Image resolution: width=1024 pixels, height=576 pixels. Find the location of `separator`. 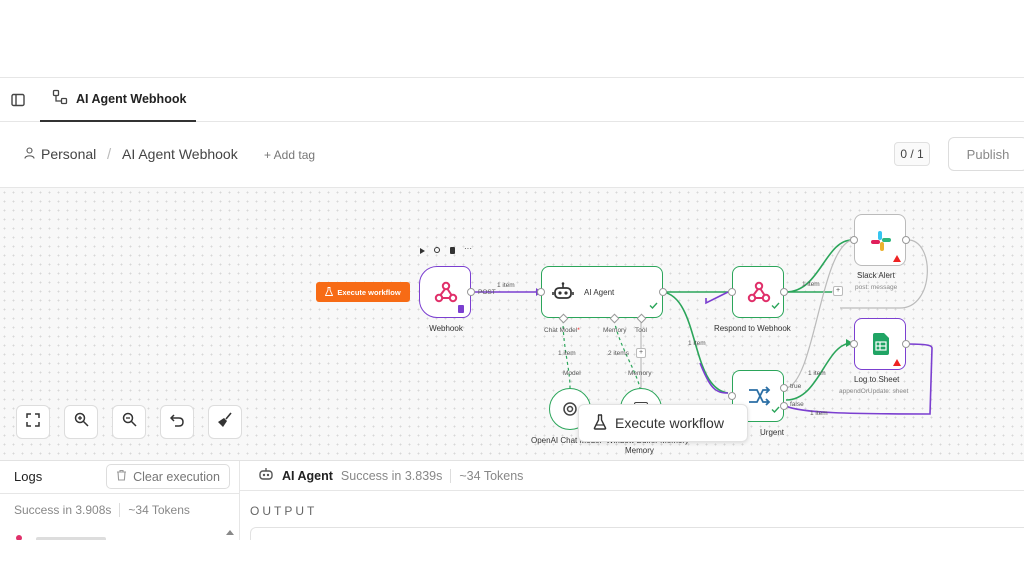

separator is located at coordinates (451, 475).